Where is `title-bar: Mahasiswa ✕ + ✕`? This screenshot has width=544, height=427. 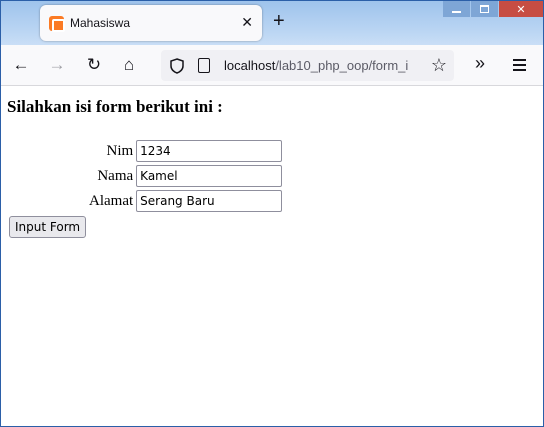
title-bar: Mahasiswa ✕ + ✕ is located at coordinates (272, 23).